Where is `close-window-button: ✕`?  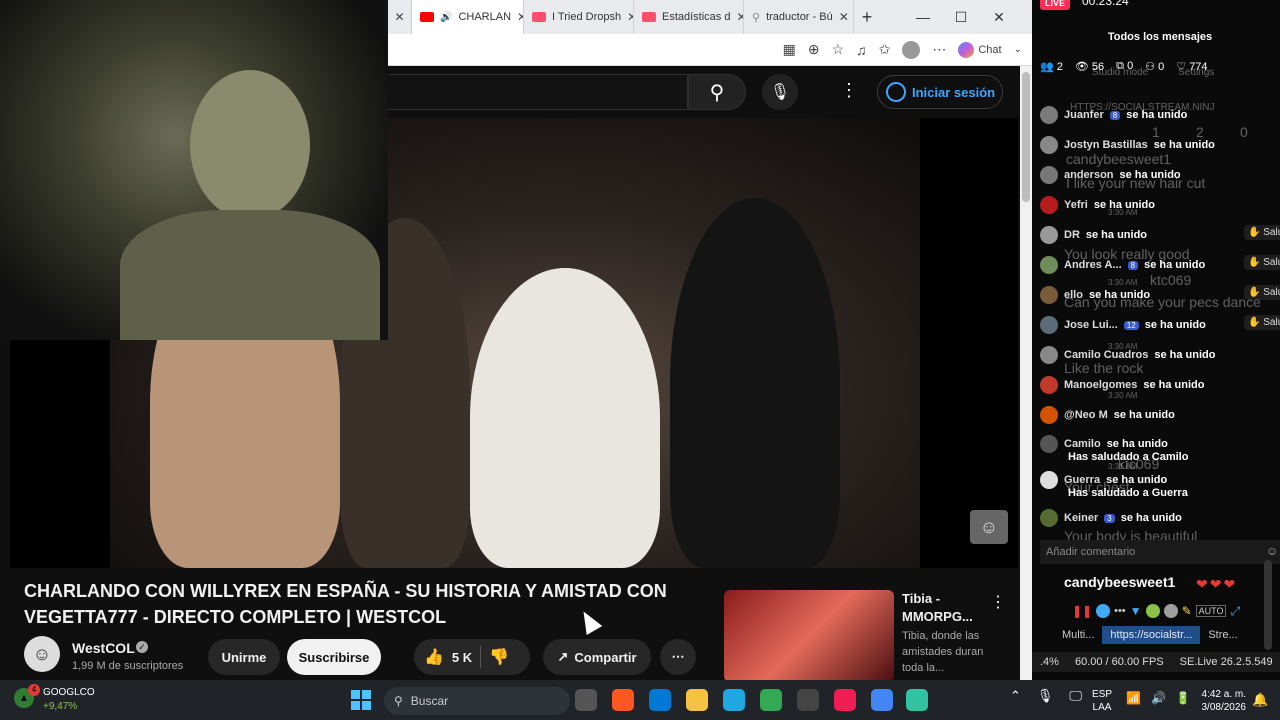 close-window-button: ✕ is located at coordinates (999, 17).